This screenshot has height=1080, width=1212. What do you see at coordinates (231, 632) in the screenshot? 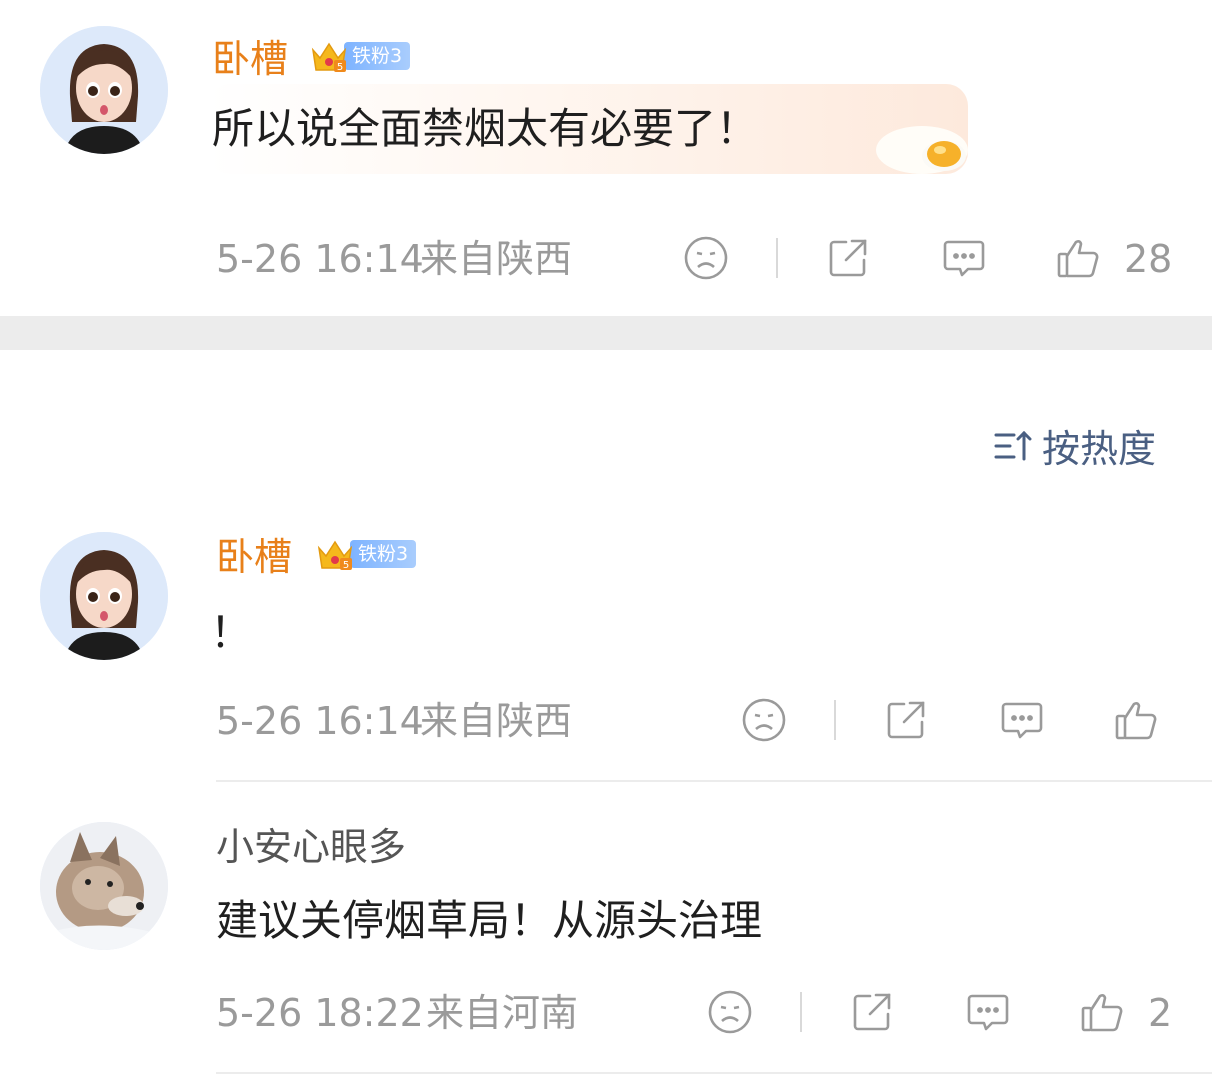
I see `comment-text: ！` at bounding box center [231, 632].